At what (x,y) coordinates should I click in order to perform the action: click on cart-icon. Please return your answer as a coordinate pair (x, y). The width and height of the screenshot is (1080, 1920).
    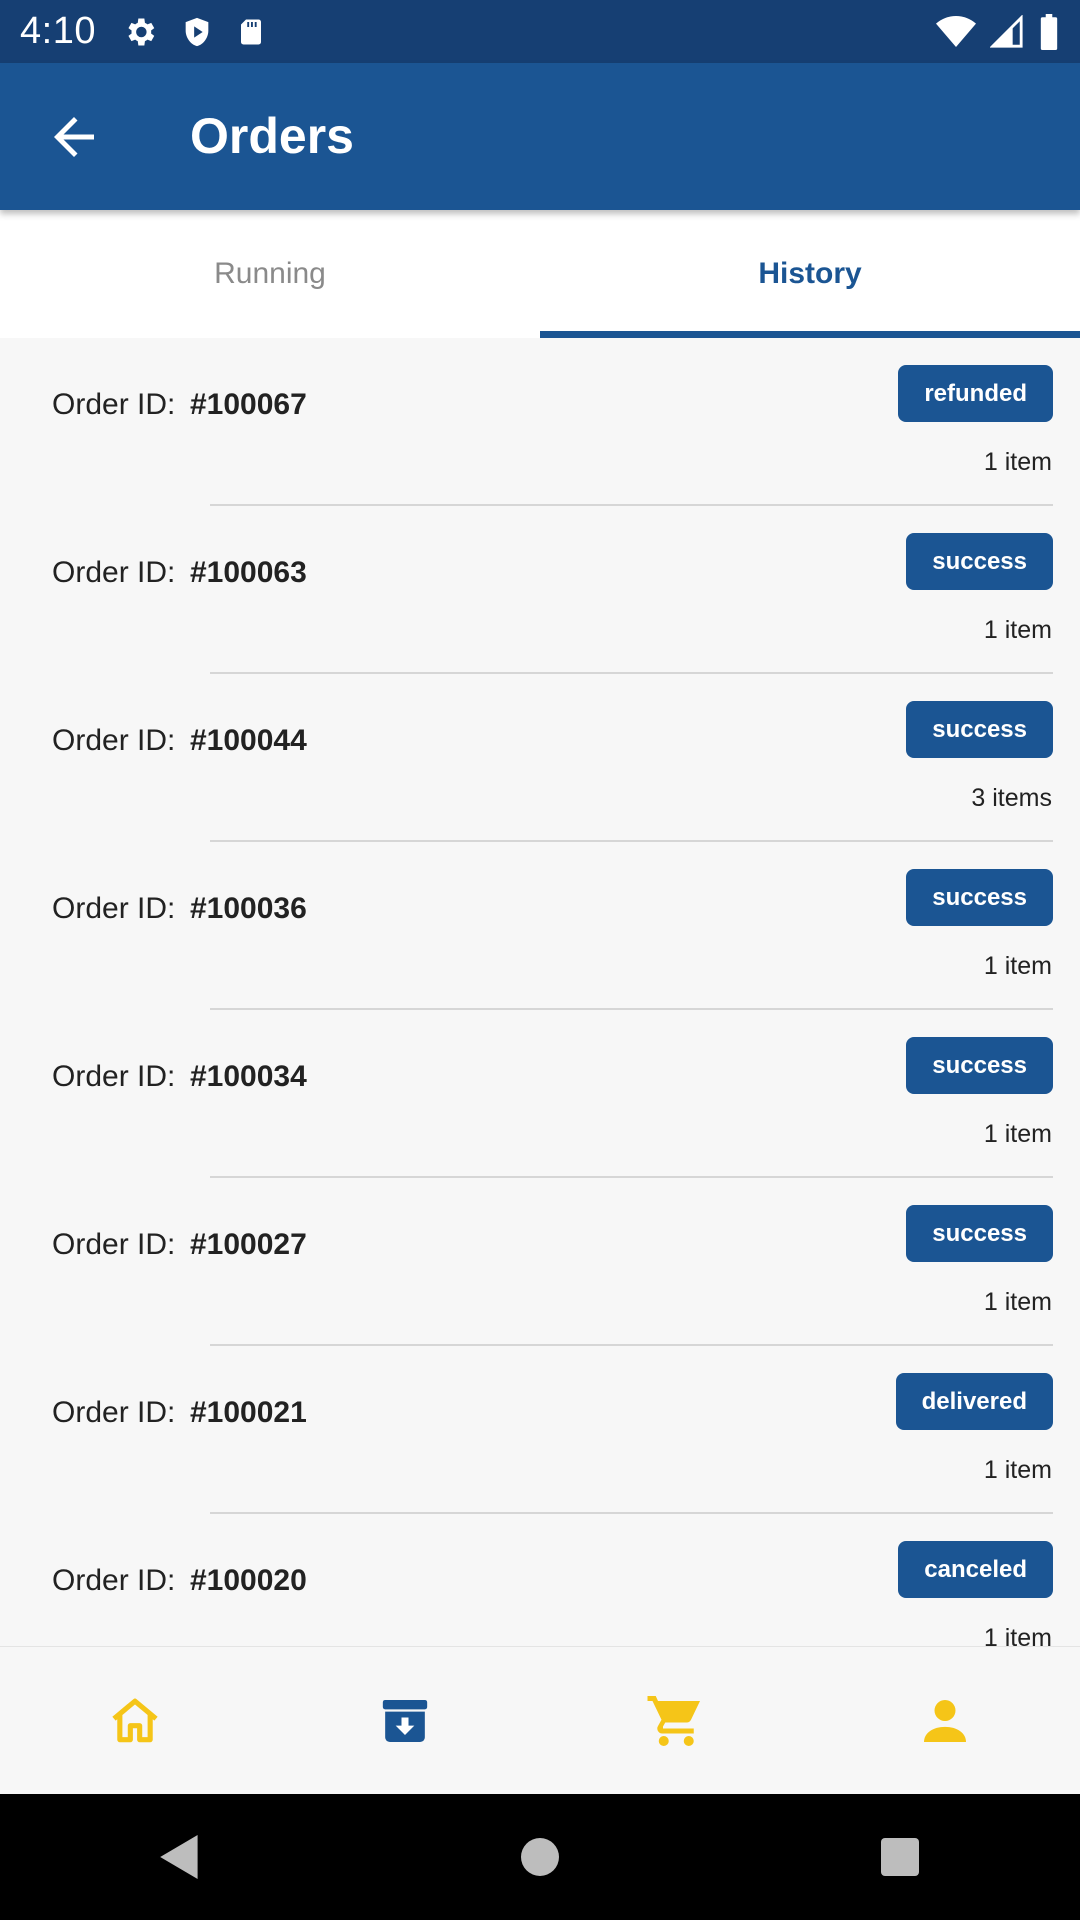
    Looking at the image, I should click on (673, 1721).